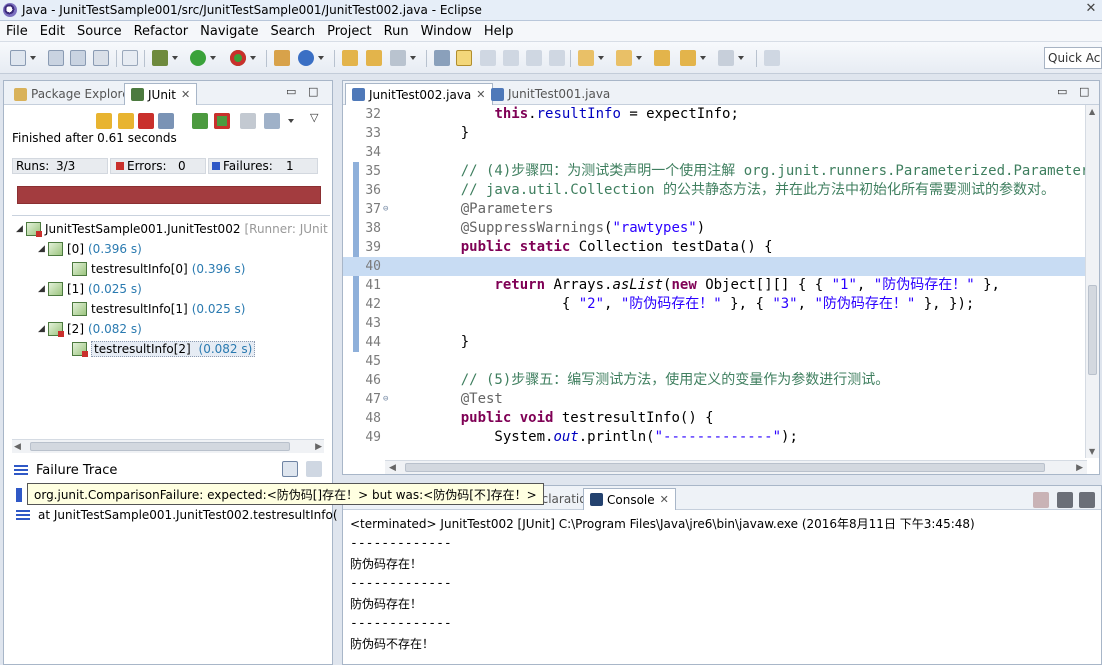 This screenshot has width=1102, height=665. Describe the element at coordinates (282, 58) in the screenshot. I see `new-java-project-icon` at that location.